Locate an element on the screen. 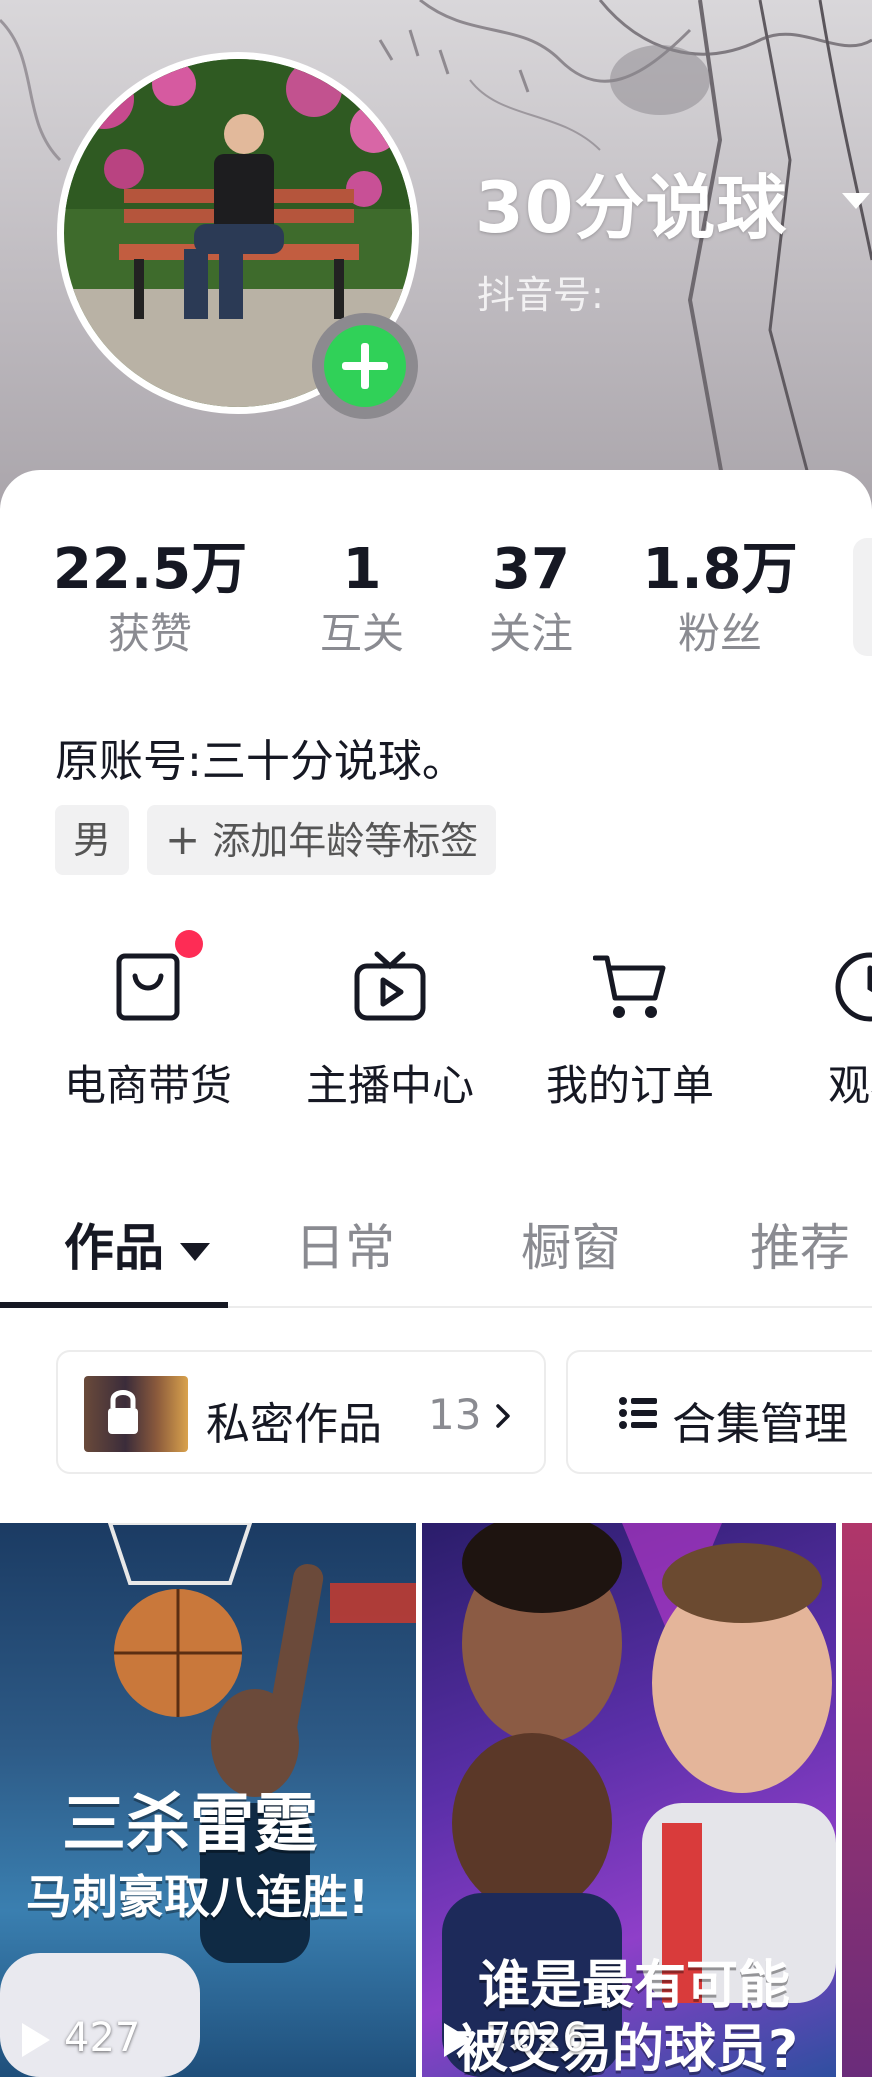 This screenshot has height=2077, width=872. private-works-count: 13 is located at coordinates (455, 1414).